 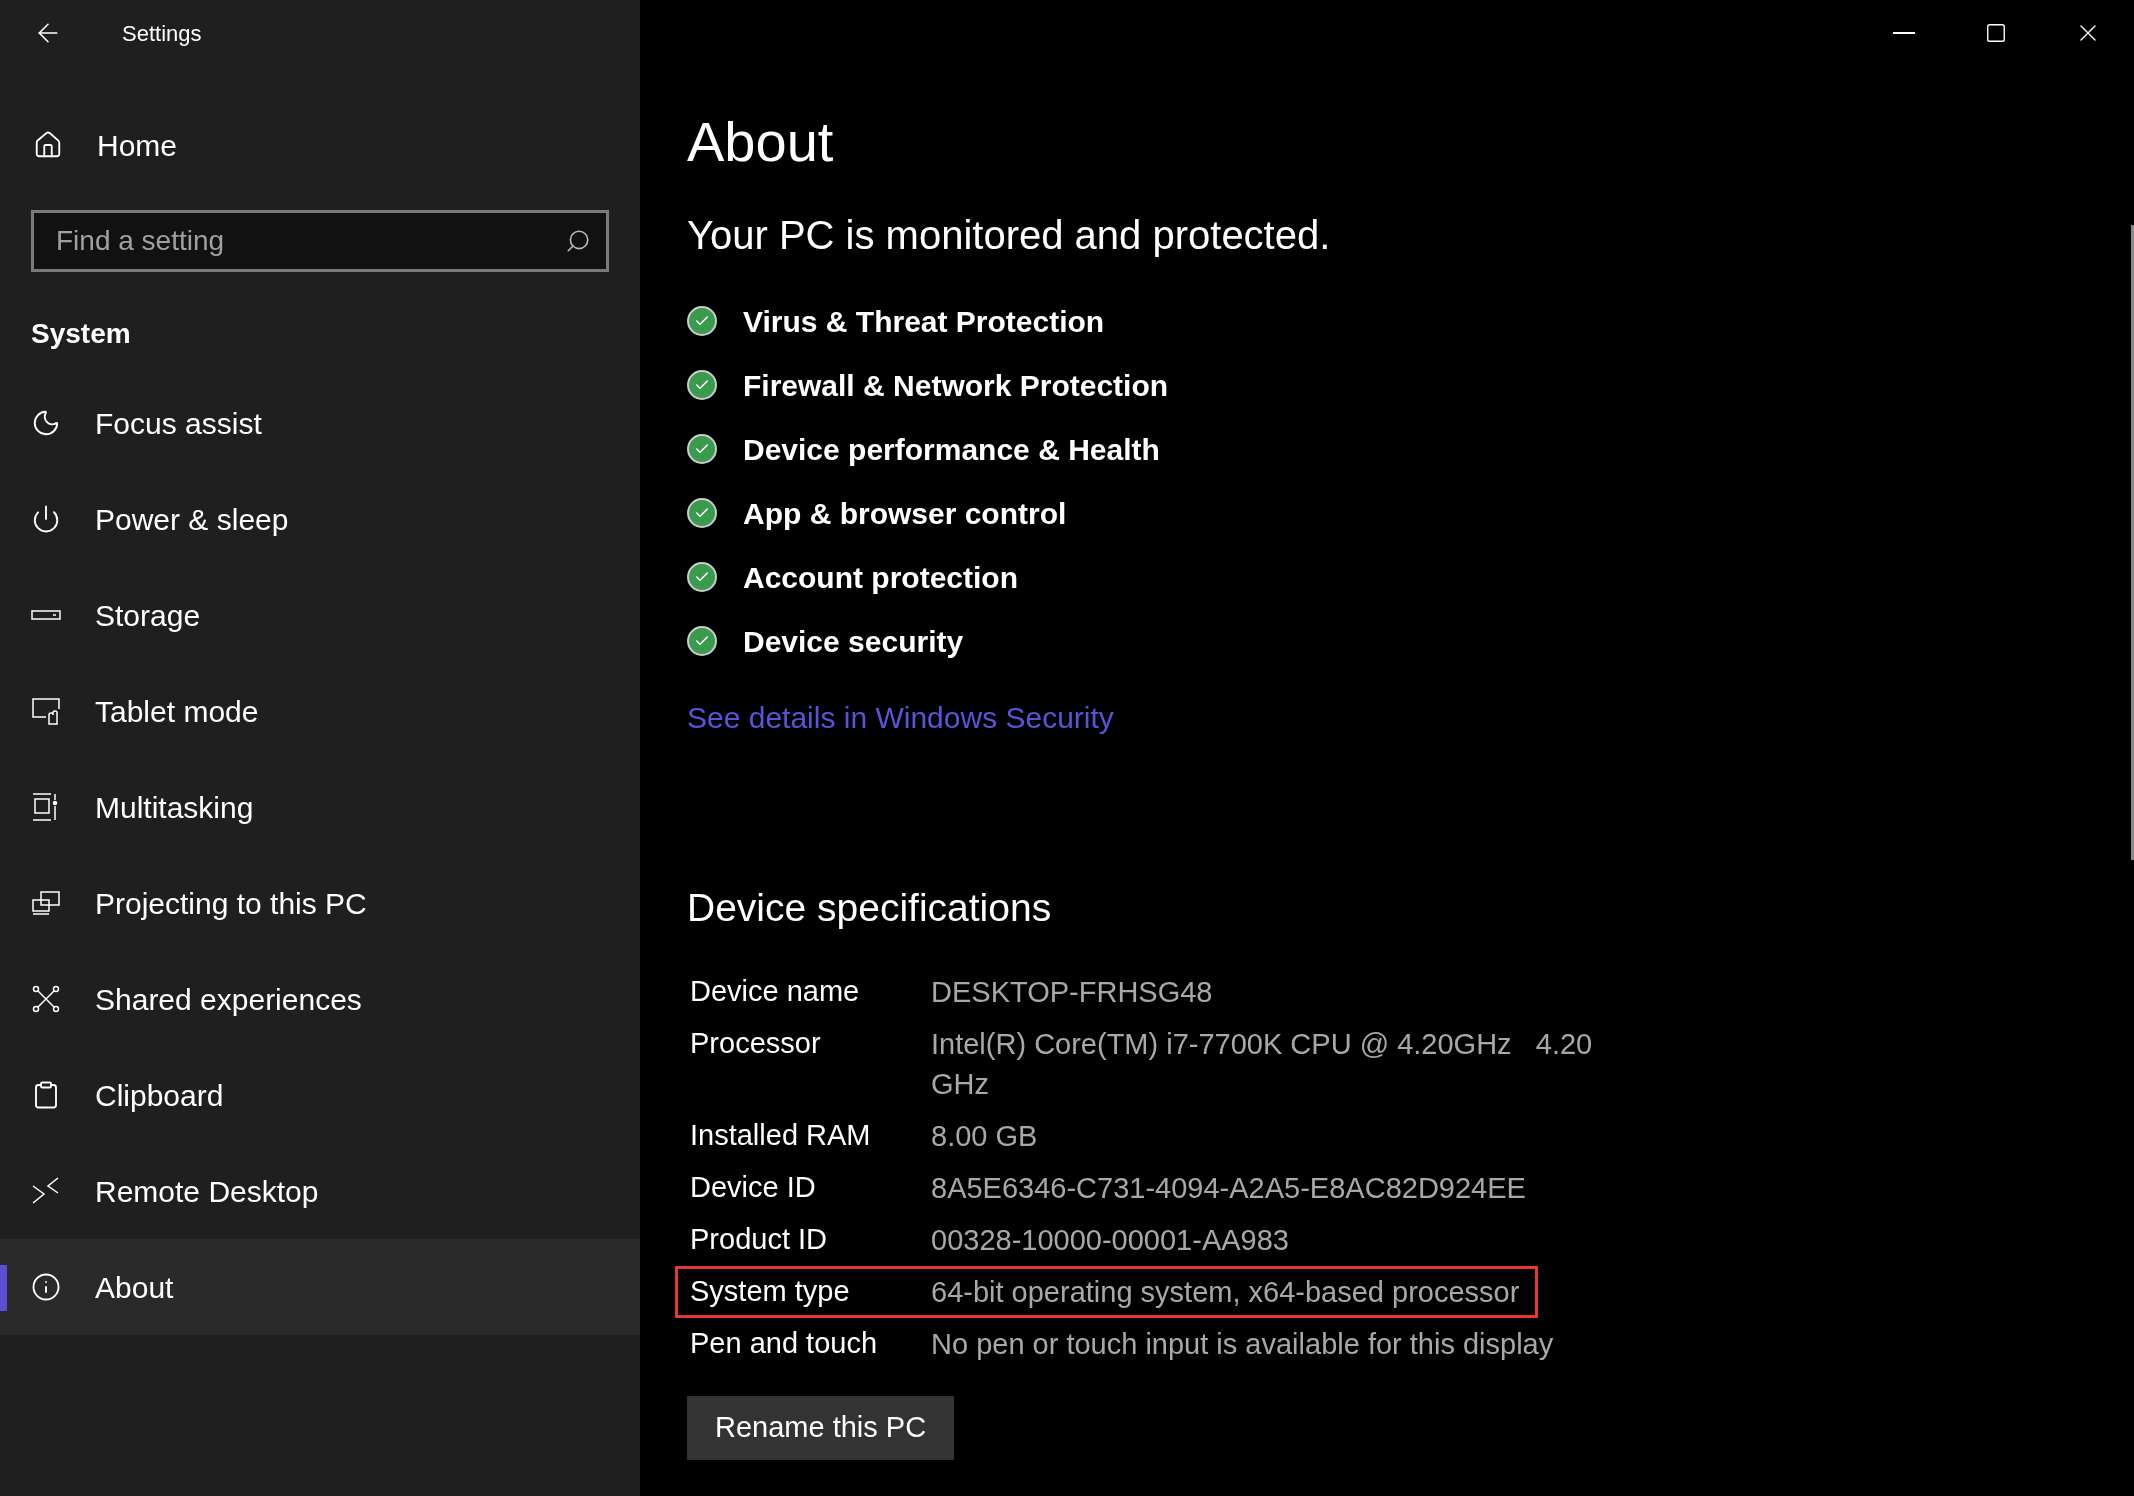 What do you see at coordinates (924, 321) in the screenshot?
I see `protection-label: Virus & Threat Protection` at bounding box center [924, 321].